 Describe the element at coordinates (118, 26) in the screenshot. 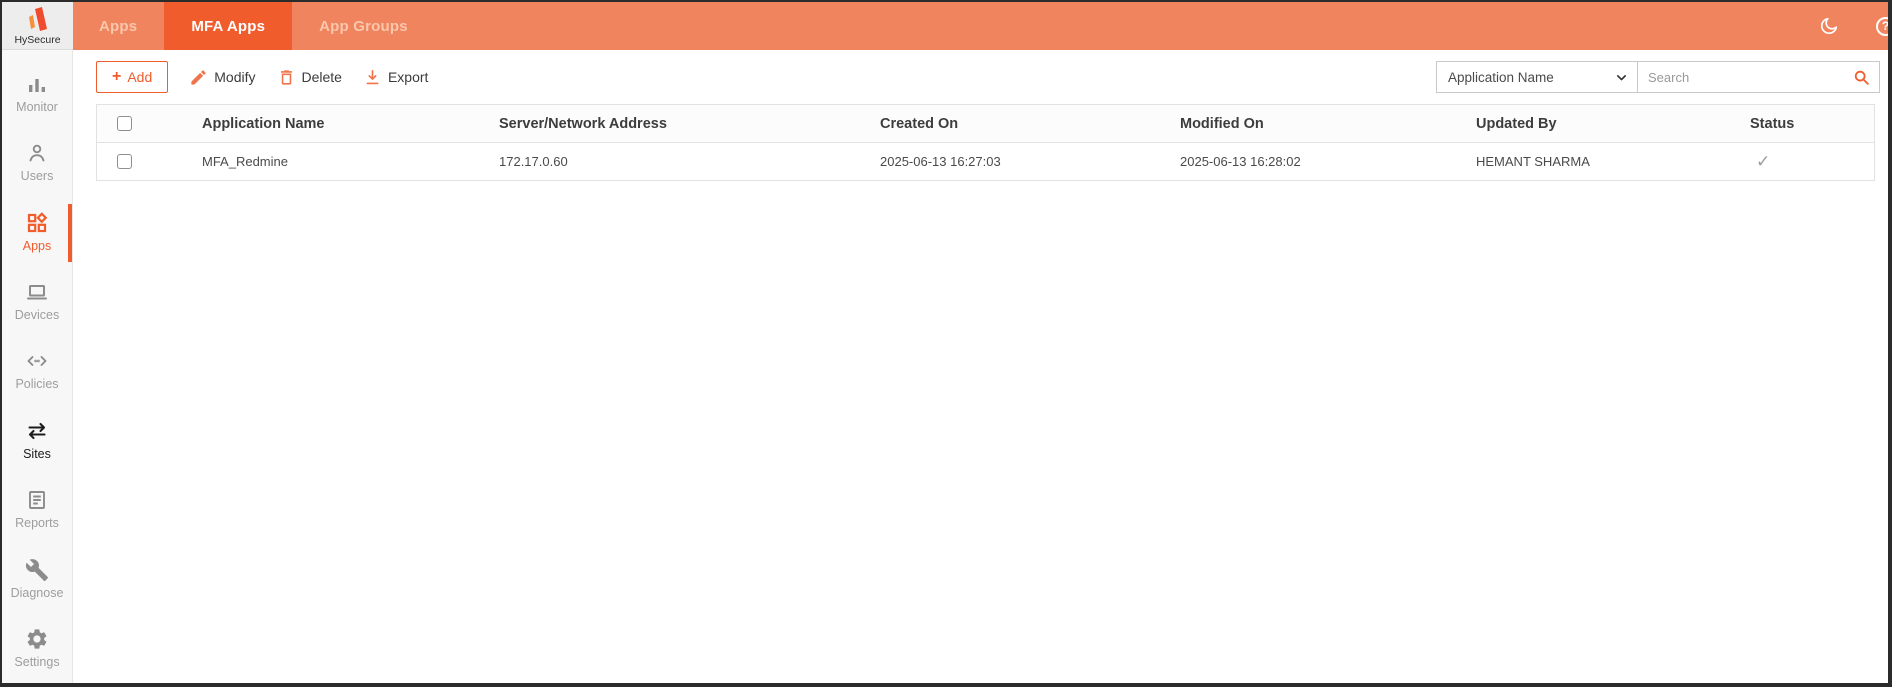

I see `tab-apps: Apps` at that location.